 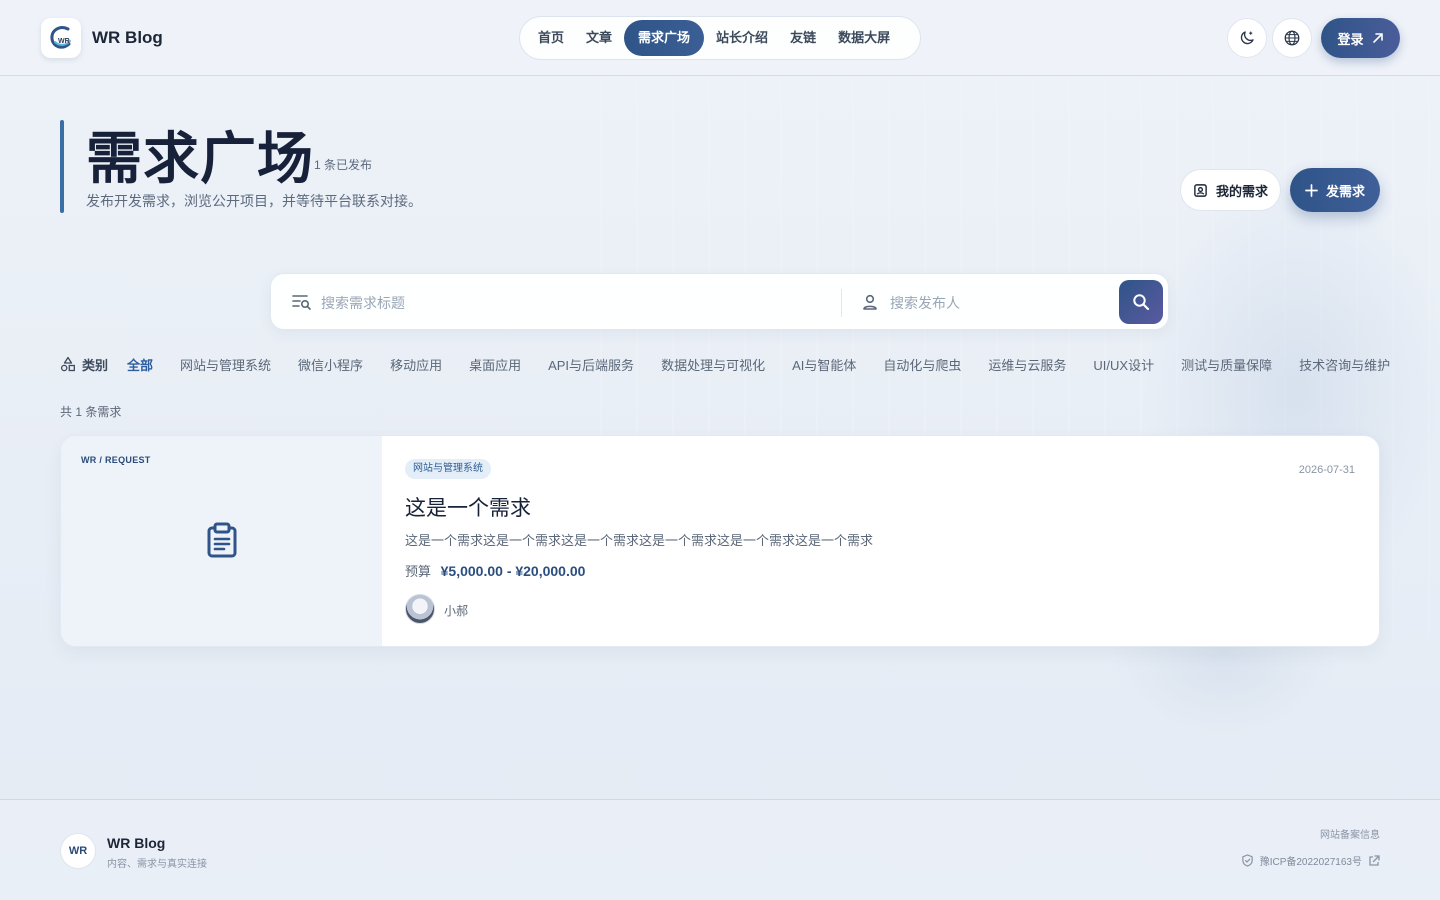 What do you see at coordinates (64, 41) in the screenshot?
I see `svg-text: WR` at bounding box center [64, 41].